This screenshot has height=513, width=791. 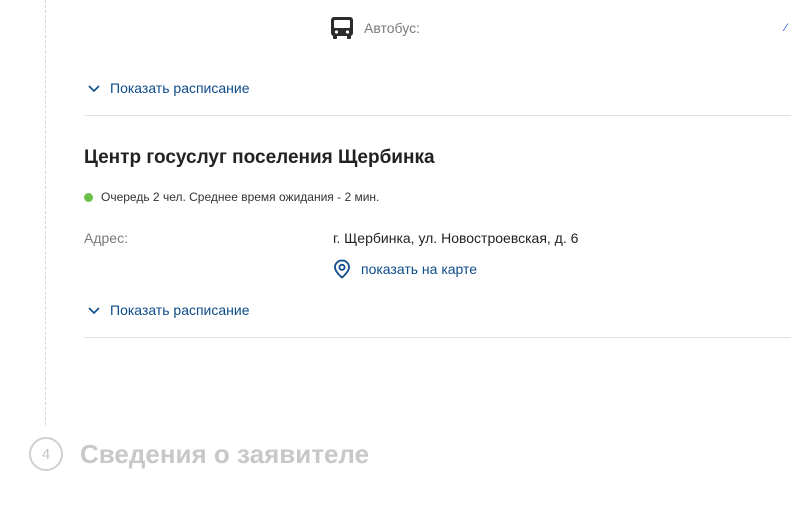 What do you see at coordinates (419, 269) in the screenshot?
I see `show-on-map-label: показать на карте` at bounding box center [419, 269].